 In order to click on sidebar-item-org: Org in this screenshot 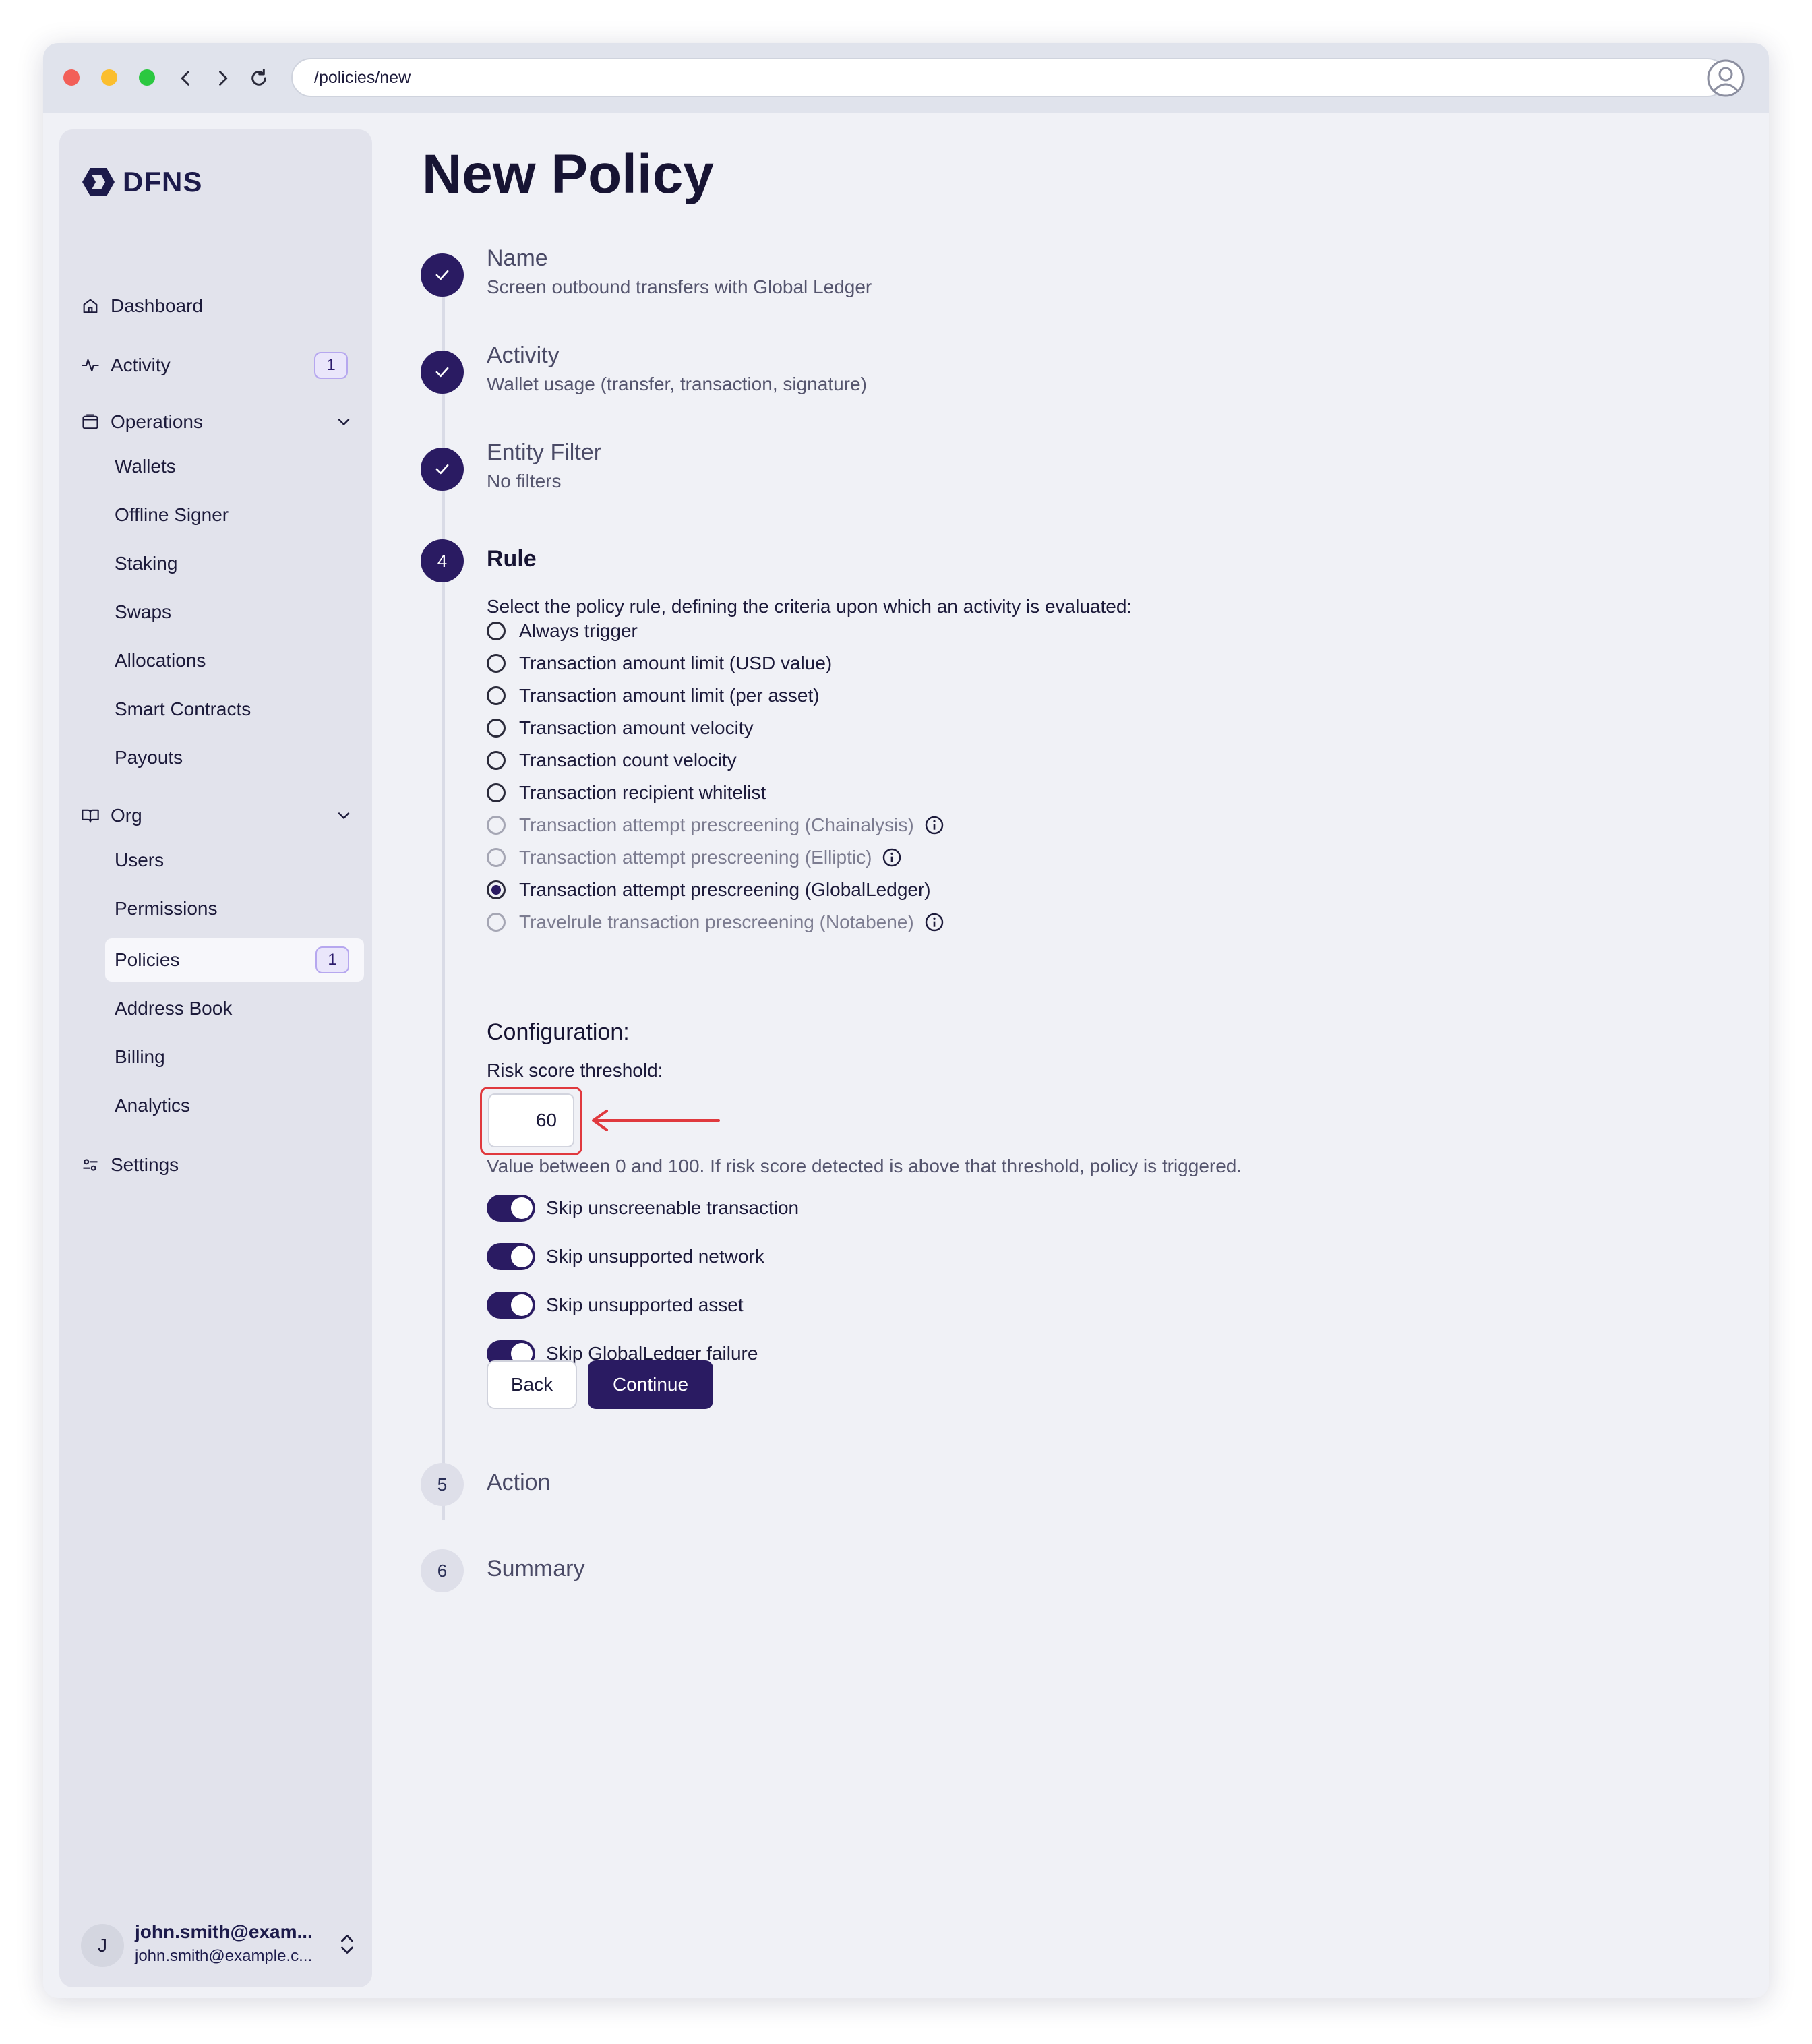, I will do `click(112, 815)`.